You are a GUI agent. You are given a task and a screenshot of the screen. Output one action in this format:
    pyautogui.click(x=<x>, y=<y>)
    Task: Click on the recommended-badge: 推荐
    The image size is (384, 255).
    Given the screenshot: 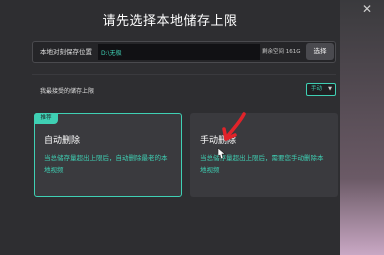 What is the action you would take?
    pyautogui.click(x=46, y=118)
    